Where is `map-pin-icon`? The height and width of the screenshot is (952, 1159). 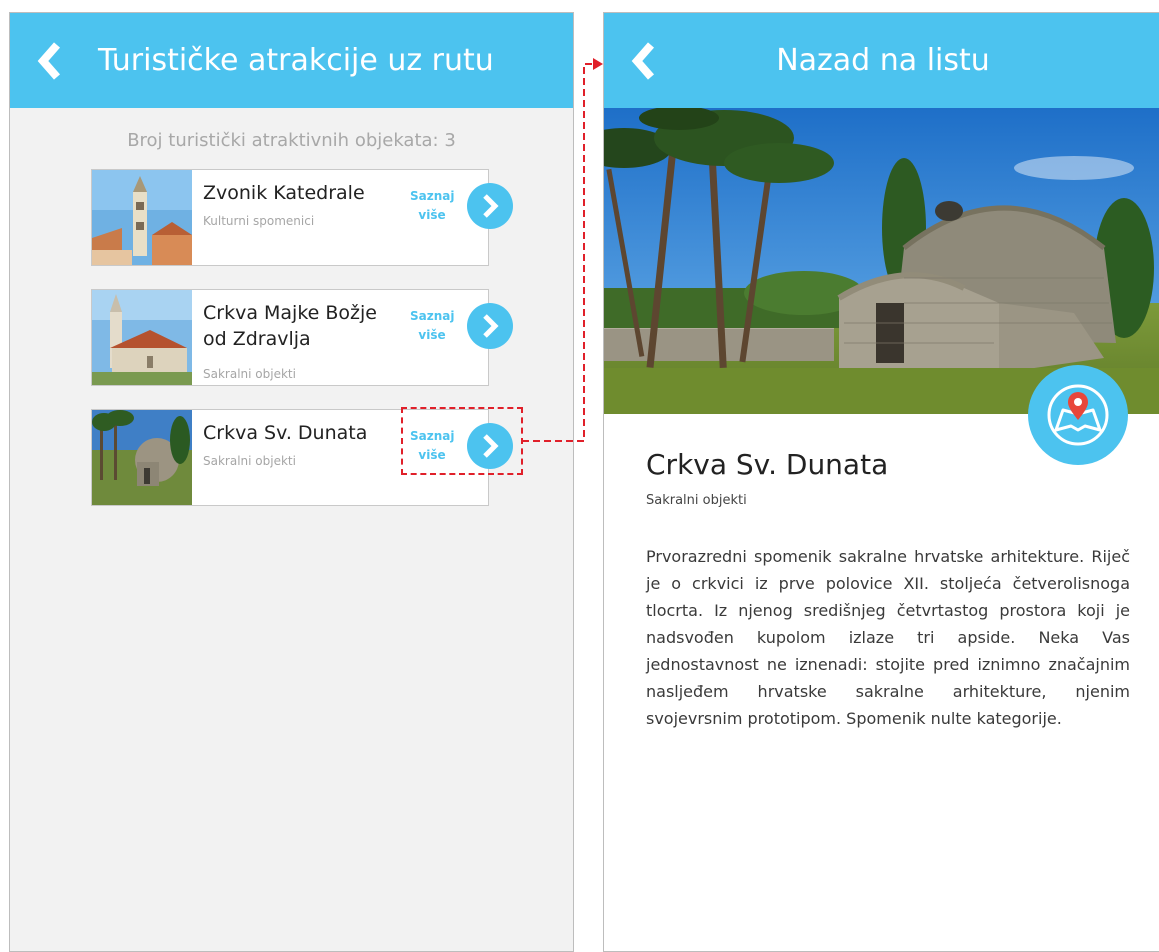 map-pin-icon is located at coordinates (1078, 415).